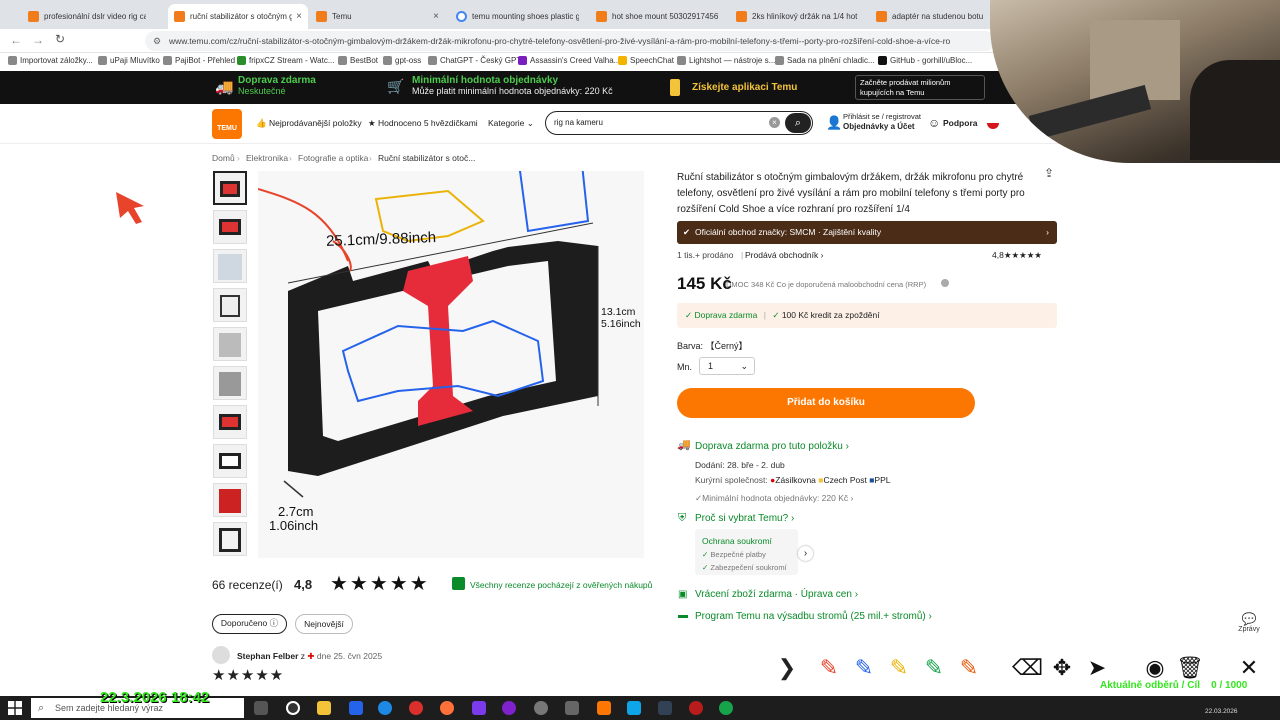 This screenshot has width=1280, height=720. I want to click on product-rating: 4,8★★★★★, so click(1017, 255).